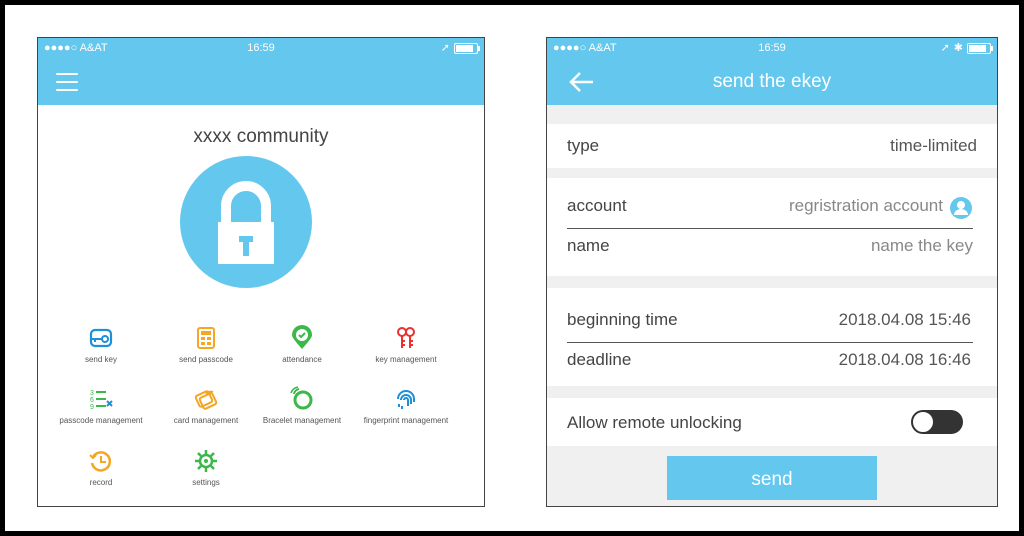 Image resolution: width=1024 pixels, height=536 pixels. I want to click on record-item: record, so click(101, 467).